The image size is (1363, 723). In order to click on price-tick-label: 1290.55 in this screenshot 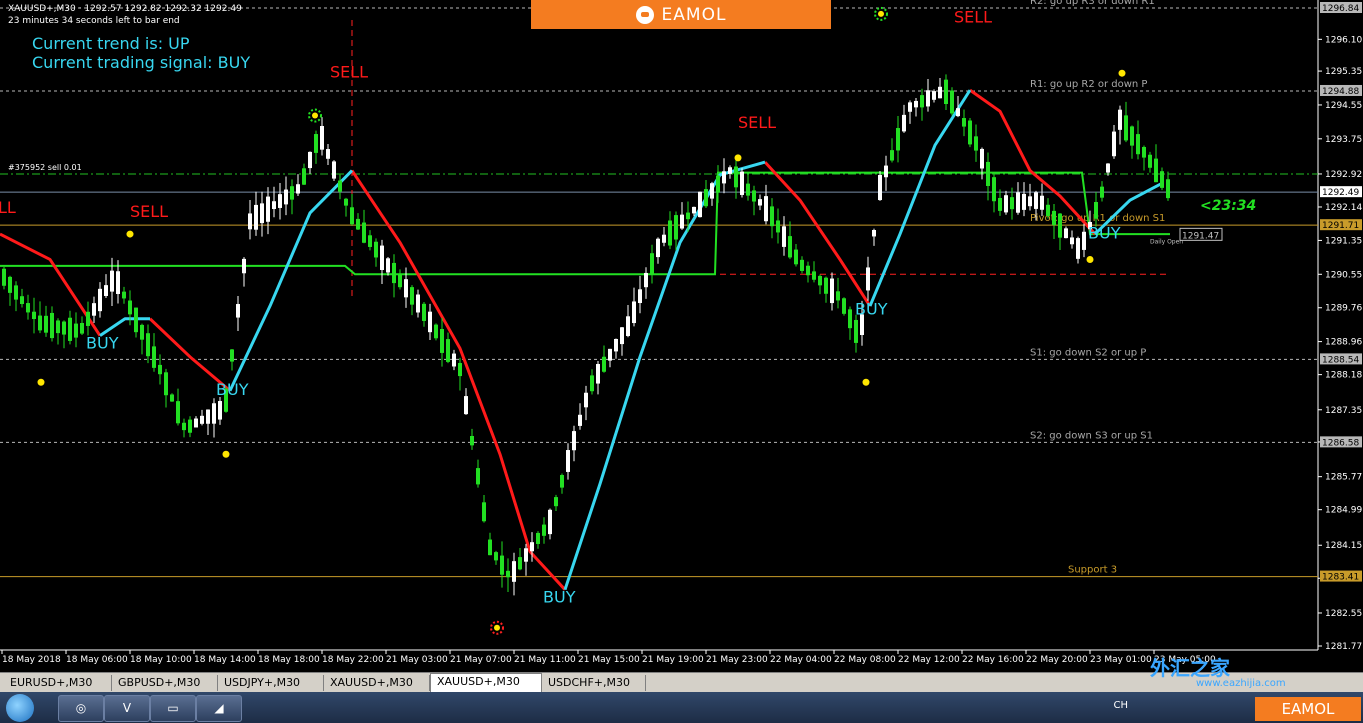, I will do `click(1343, 275)`.